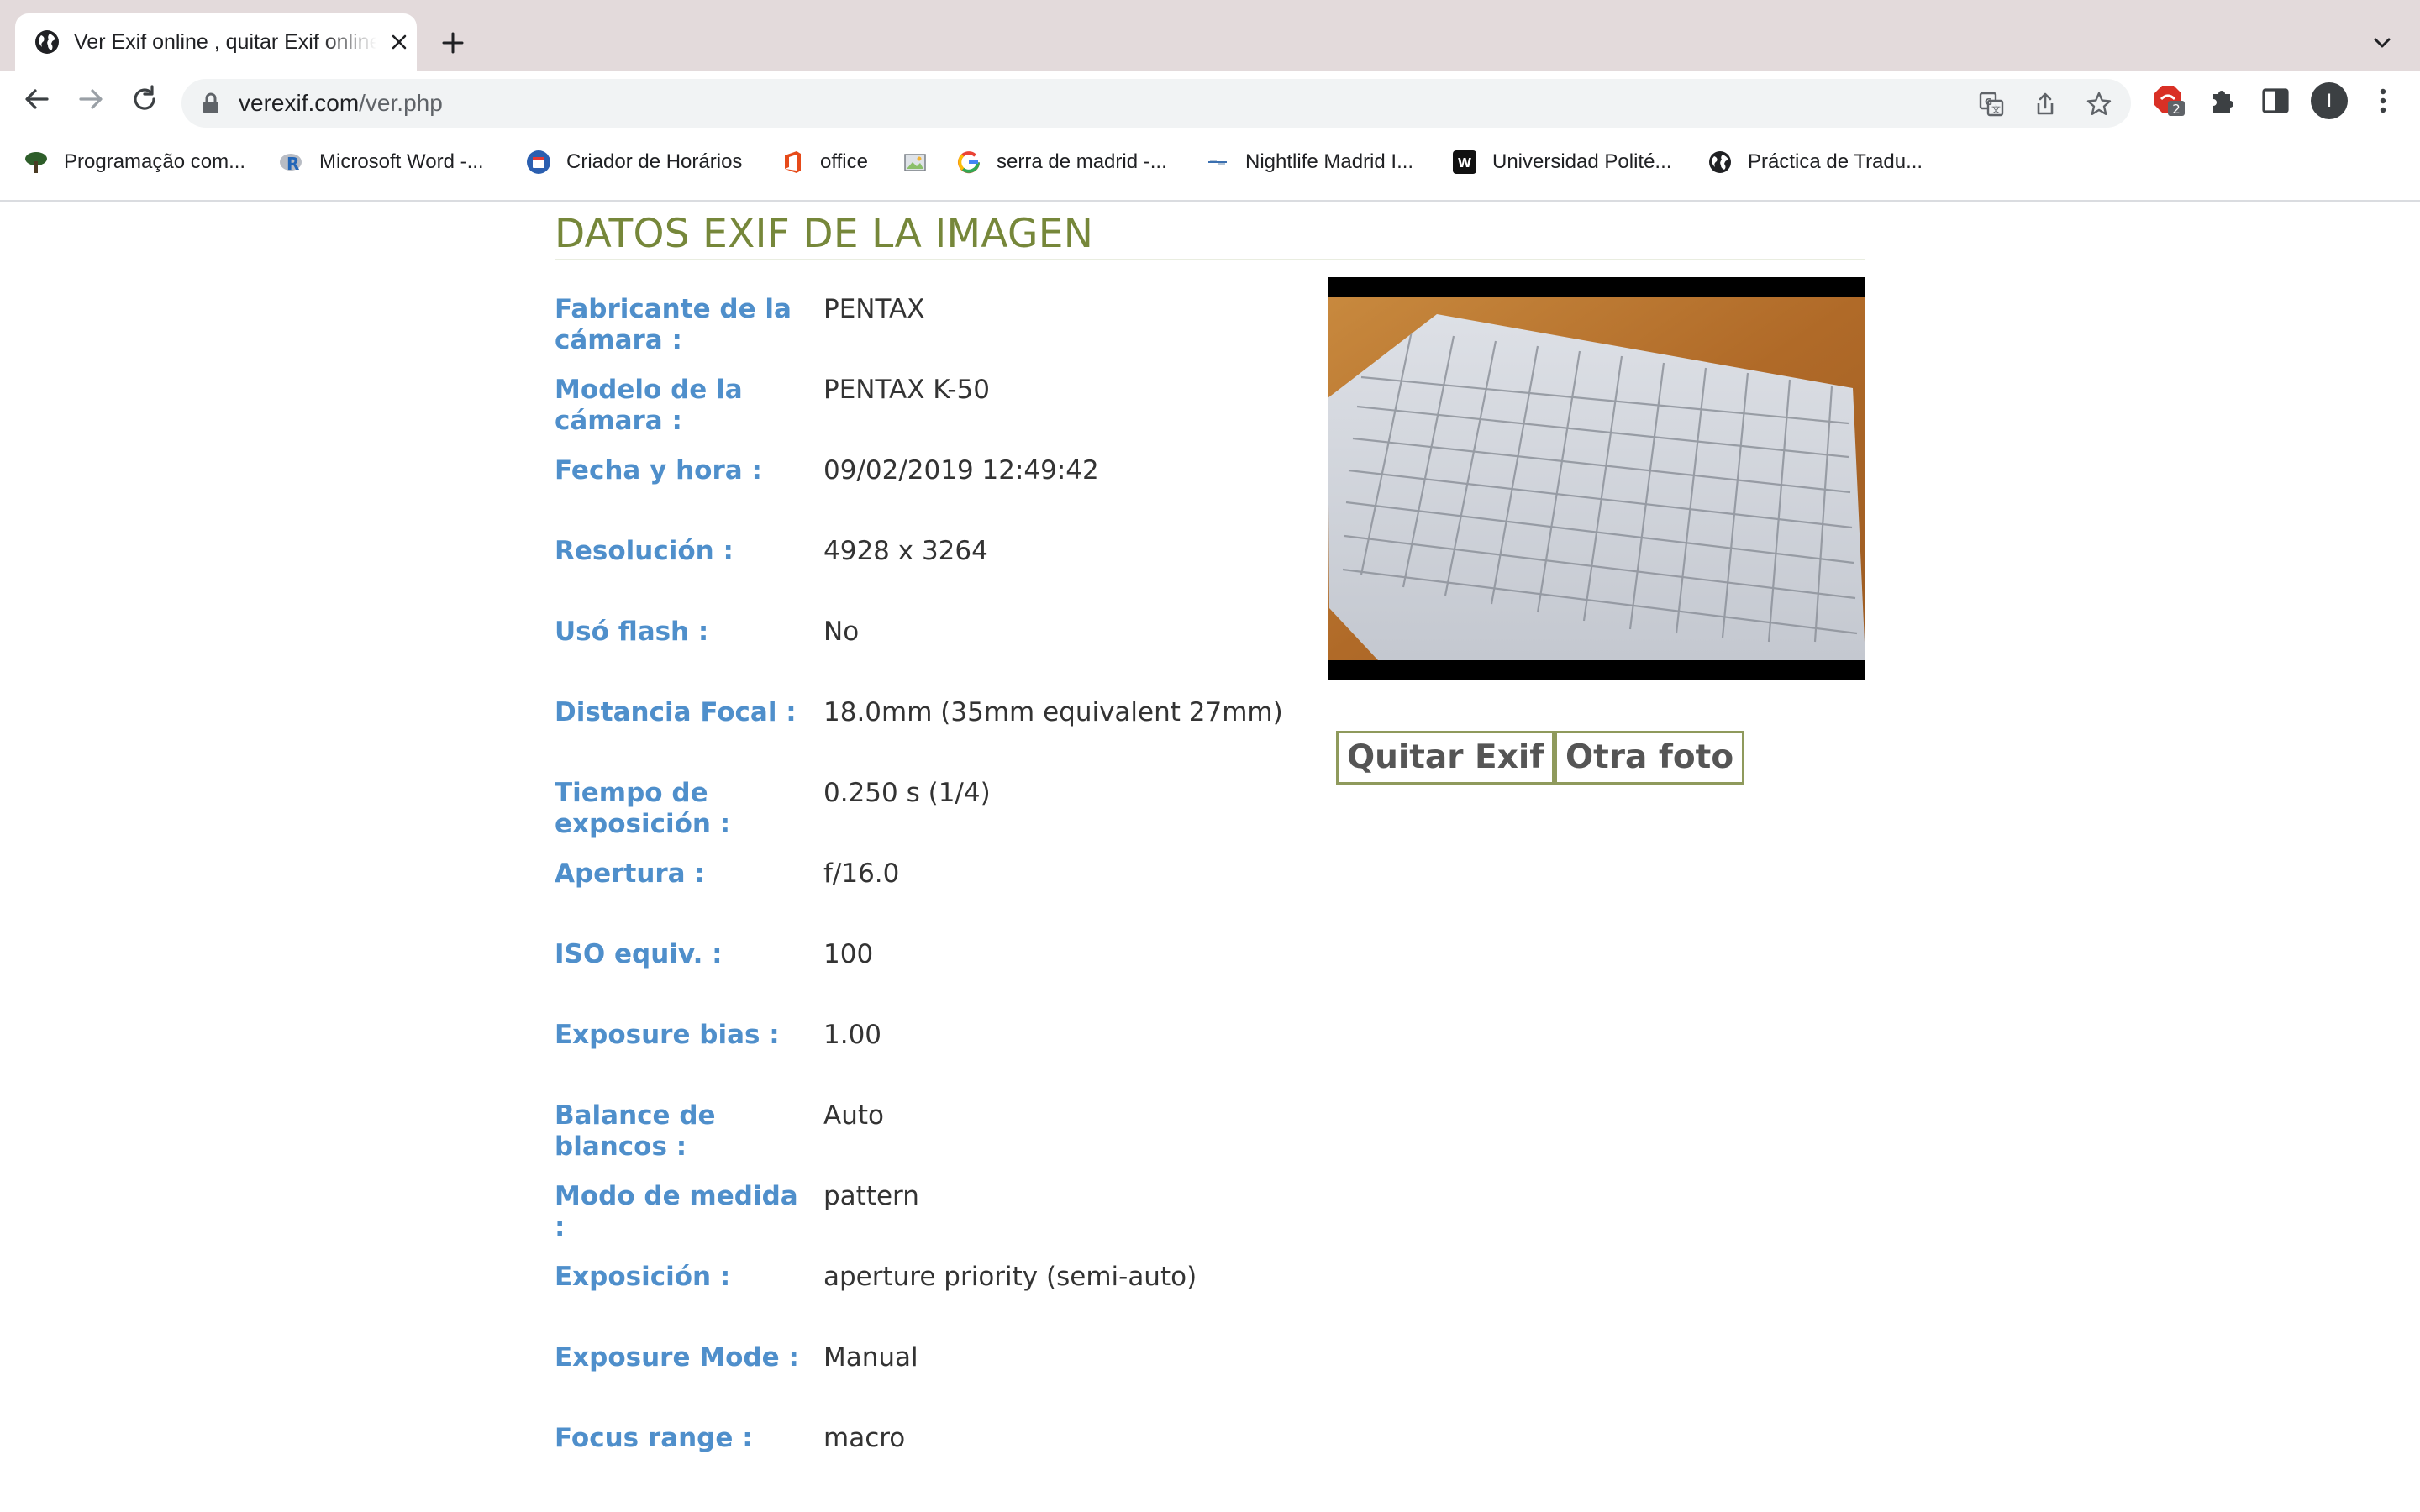 Image resolution: width=2420 pixels, height=1512 pixels. What do you see at coordinates (658, 470) in the screenshot?
I see `exif-label: Fecha y hora :` at bounding box center [658, 470].